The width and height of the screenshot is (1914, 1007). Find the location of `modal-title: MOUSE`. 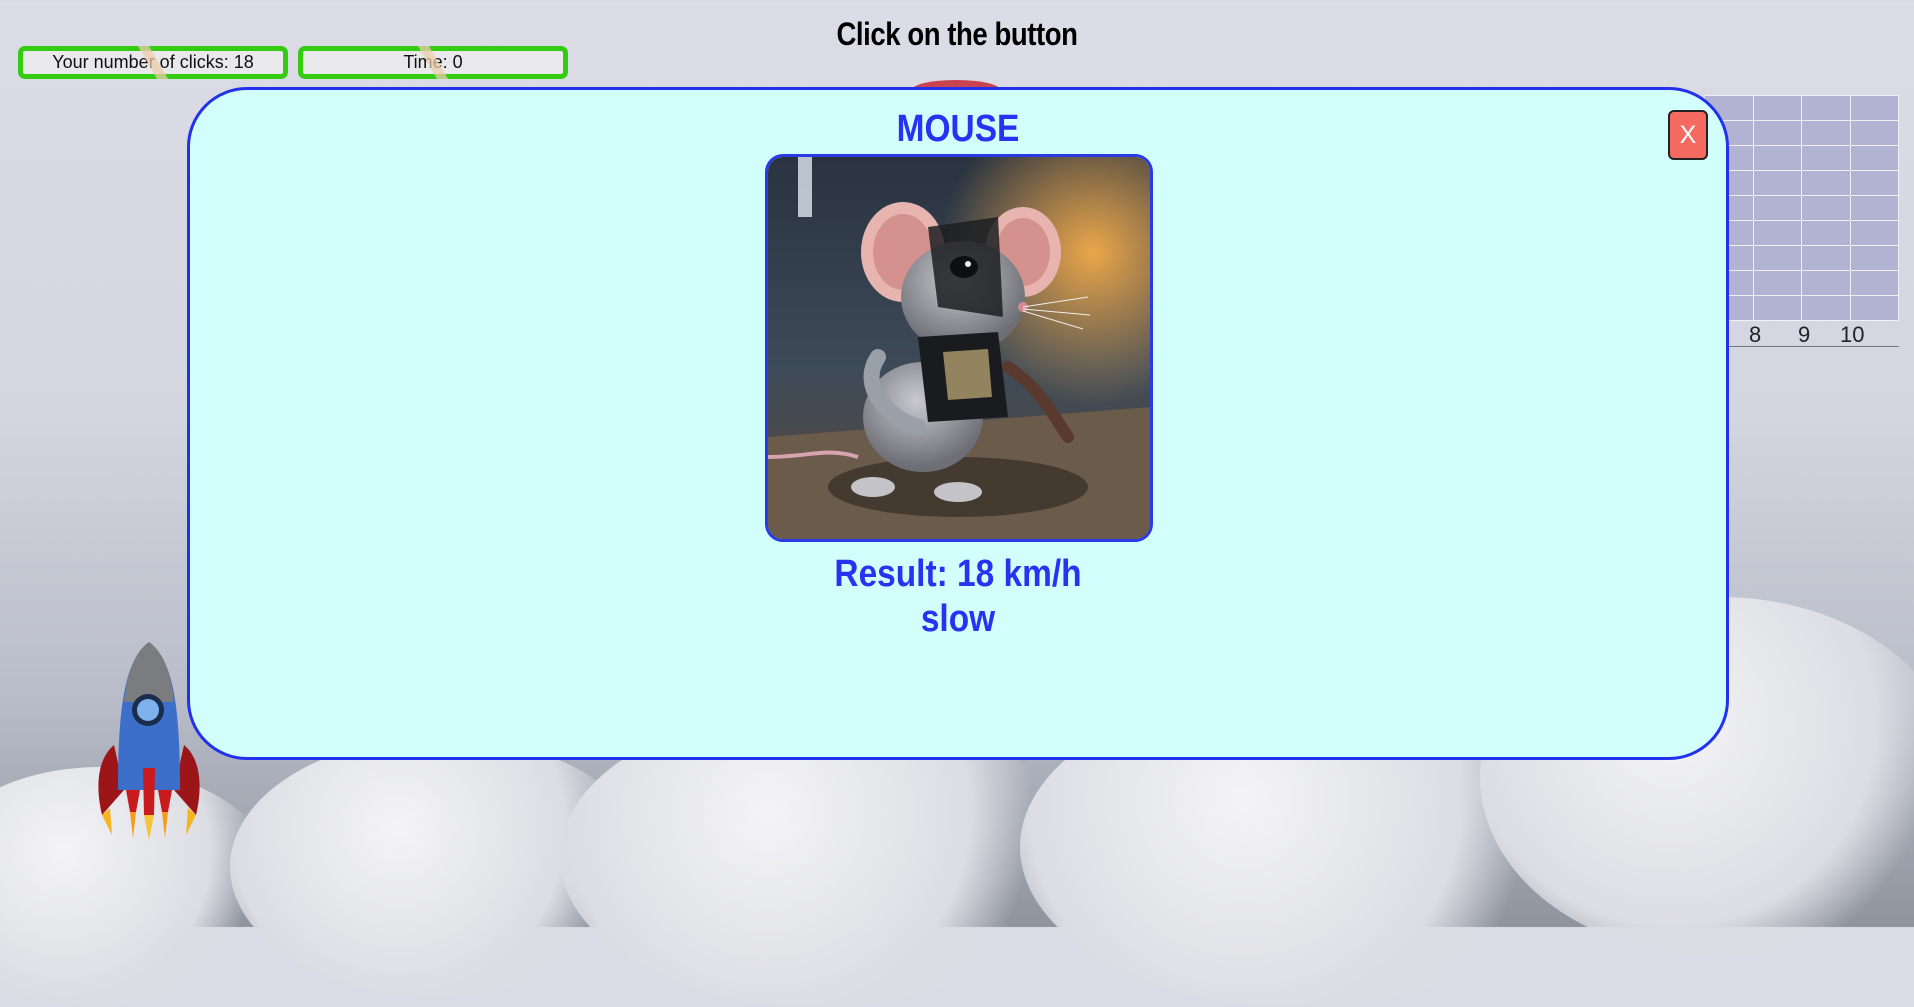

modal-title: MOUSE is located at coordinates (958, 129).